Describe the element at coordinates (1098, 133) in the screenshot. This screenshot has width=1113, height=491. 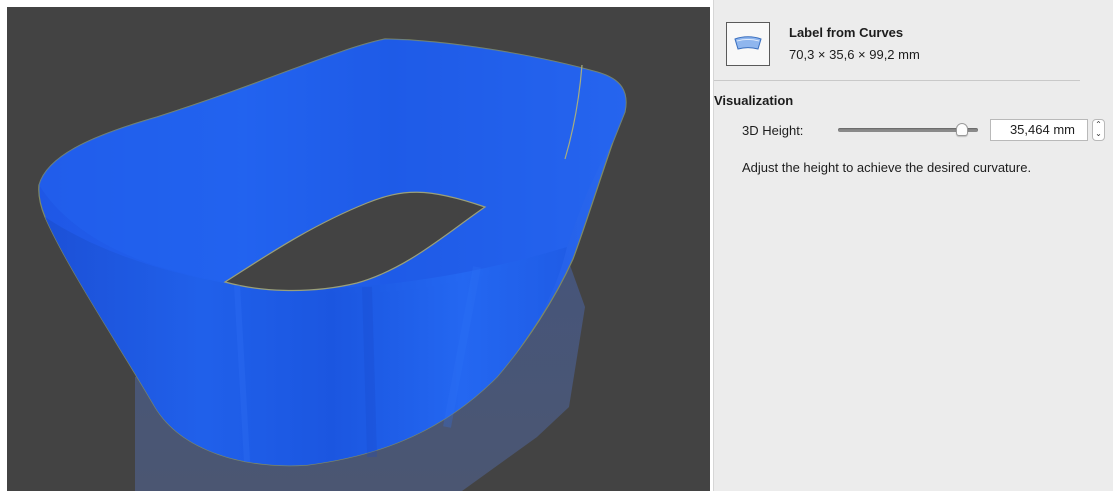
I see `stepper-down-icon: ⌄` at that location.